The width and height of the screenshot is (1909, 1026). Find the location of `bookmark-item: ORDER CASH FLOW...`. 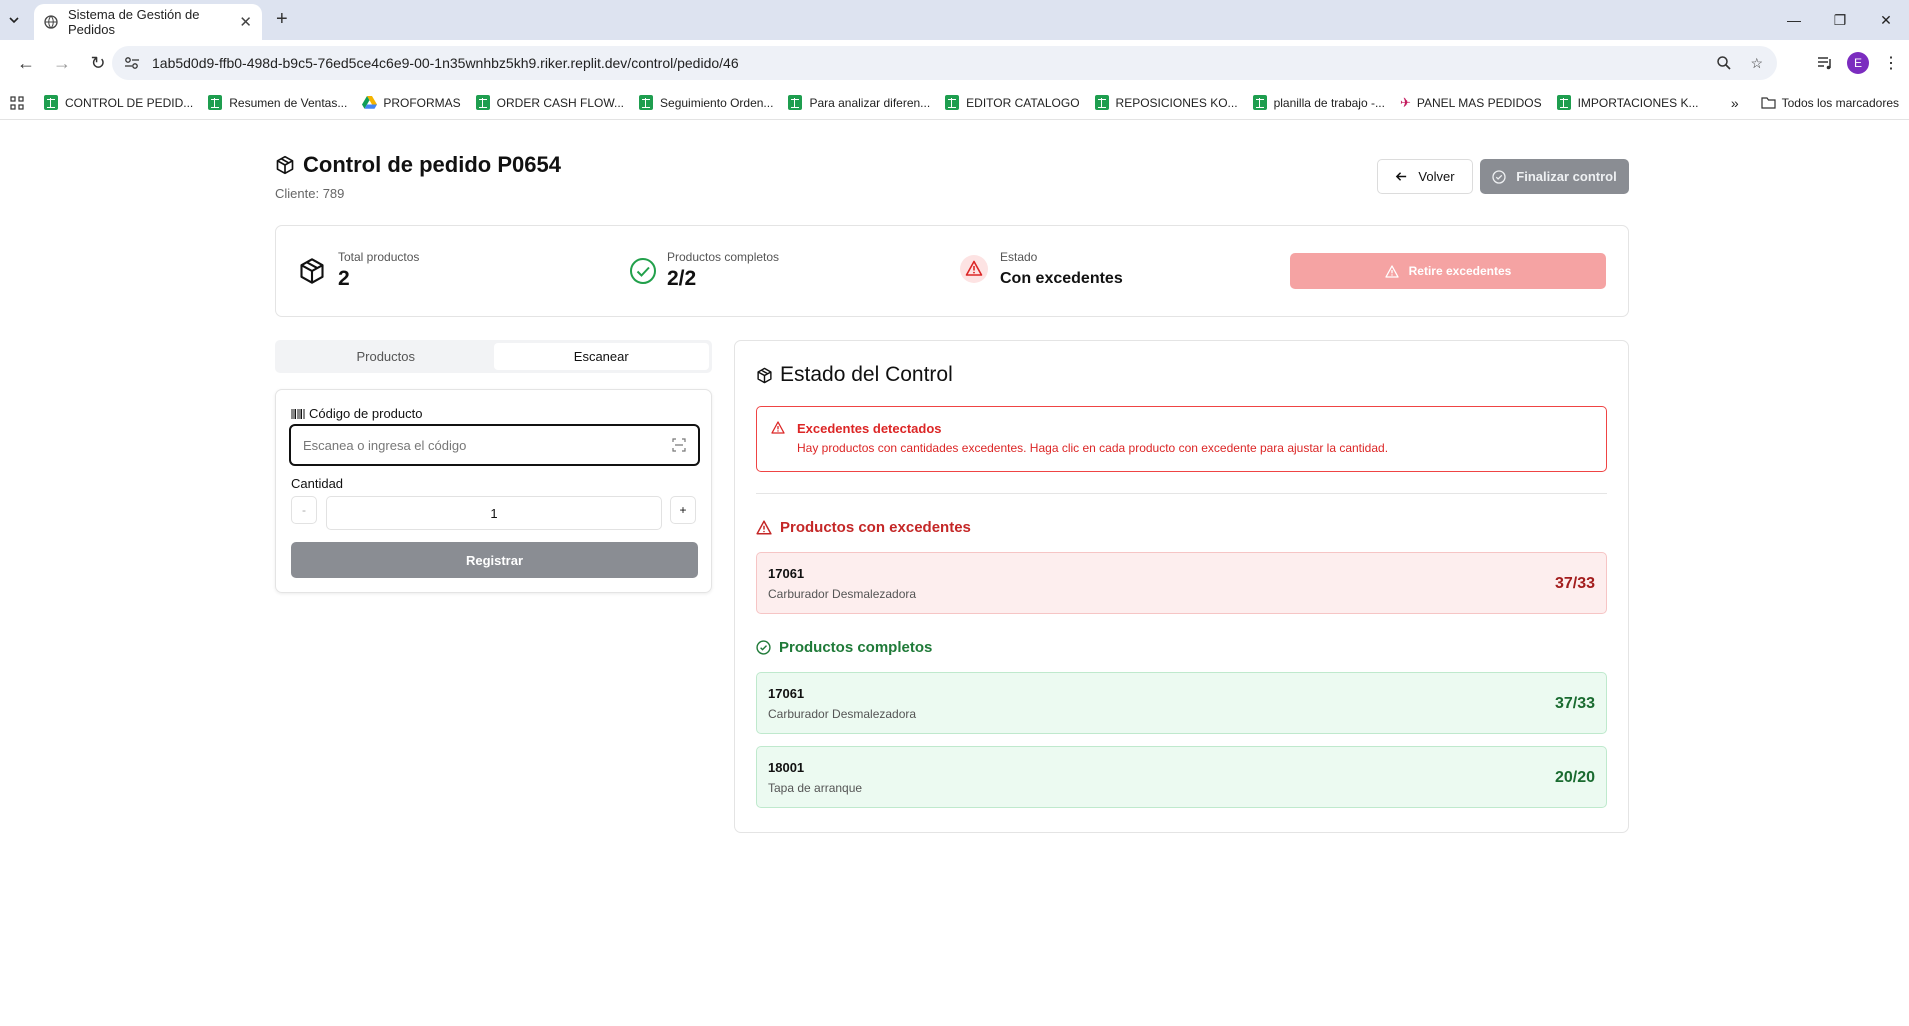

bookmark-item: ORDER CASH FLOW... is located at coordinates (549, 102).